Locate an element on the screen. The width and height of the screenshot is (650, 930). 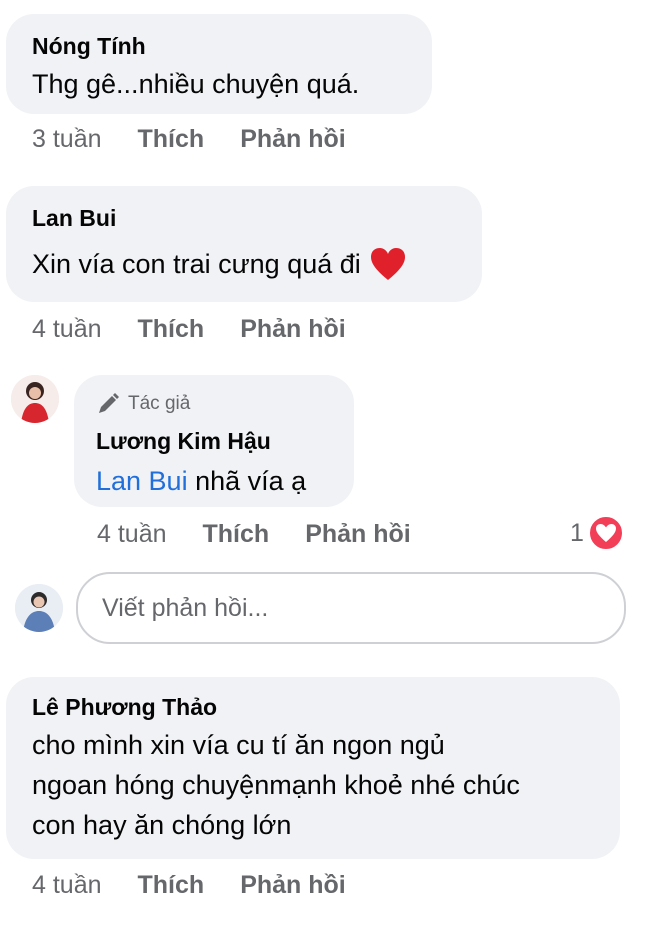
user-avatar is located at coordinates (39, 608).